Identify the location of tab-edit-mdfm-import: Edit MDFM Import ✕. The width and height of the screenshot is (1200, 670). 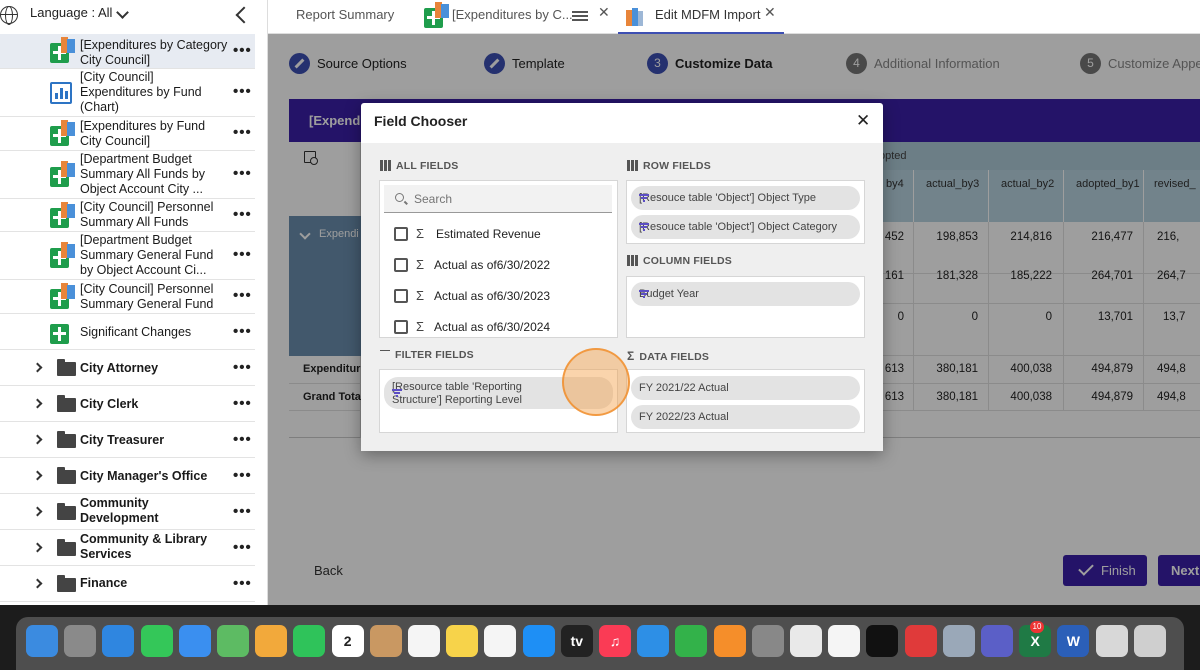
(701, 17).